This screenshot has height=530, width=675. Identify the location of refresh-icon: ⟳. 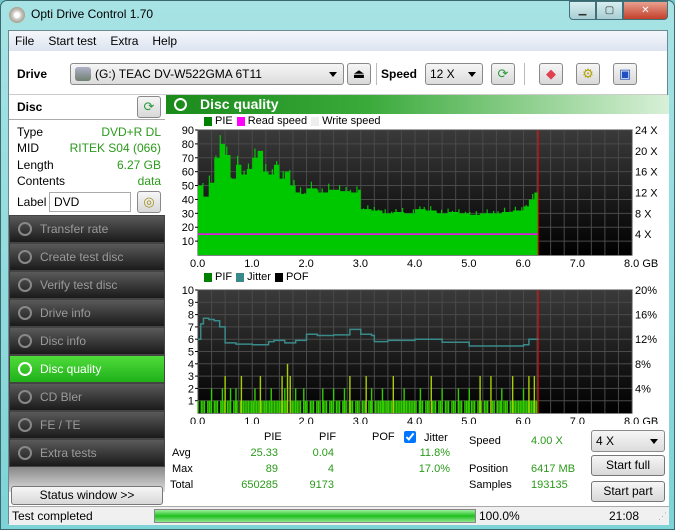
(149, 107).